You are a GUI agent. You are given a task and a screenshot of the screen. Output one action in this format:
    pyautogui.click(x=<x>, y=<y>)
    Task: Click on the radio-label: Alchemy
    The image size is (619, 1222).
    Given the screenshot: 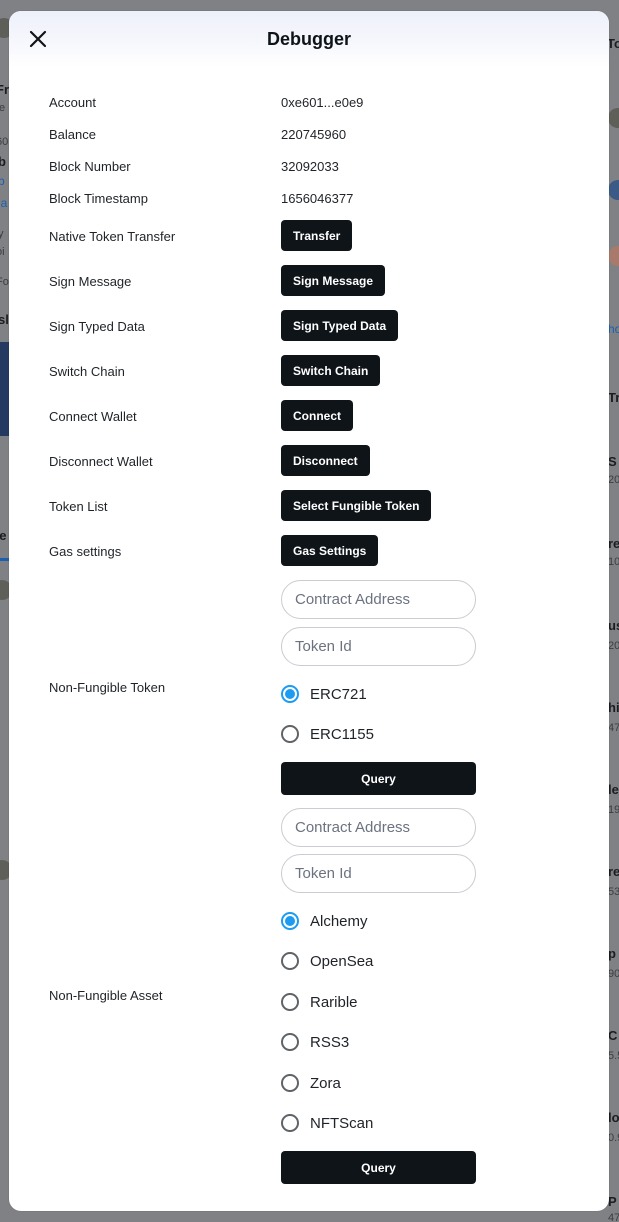 What is the action you would take?
    pyautogui.click(x=339, y=921)
    